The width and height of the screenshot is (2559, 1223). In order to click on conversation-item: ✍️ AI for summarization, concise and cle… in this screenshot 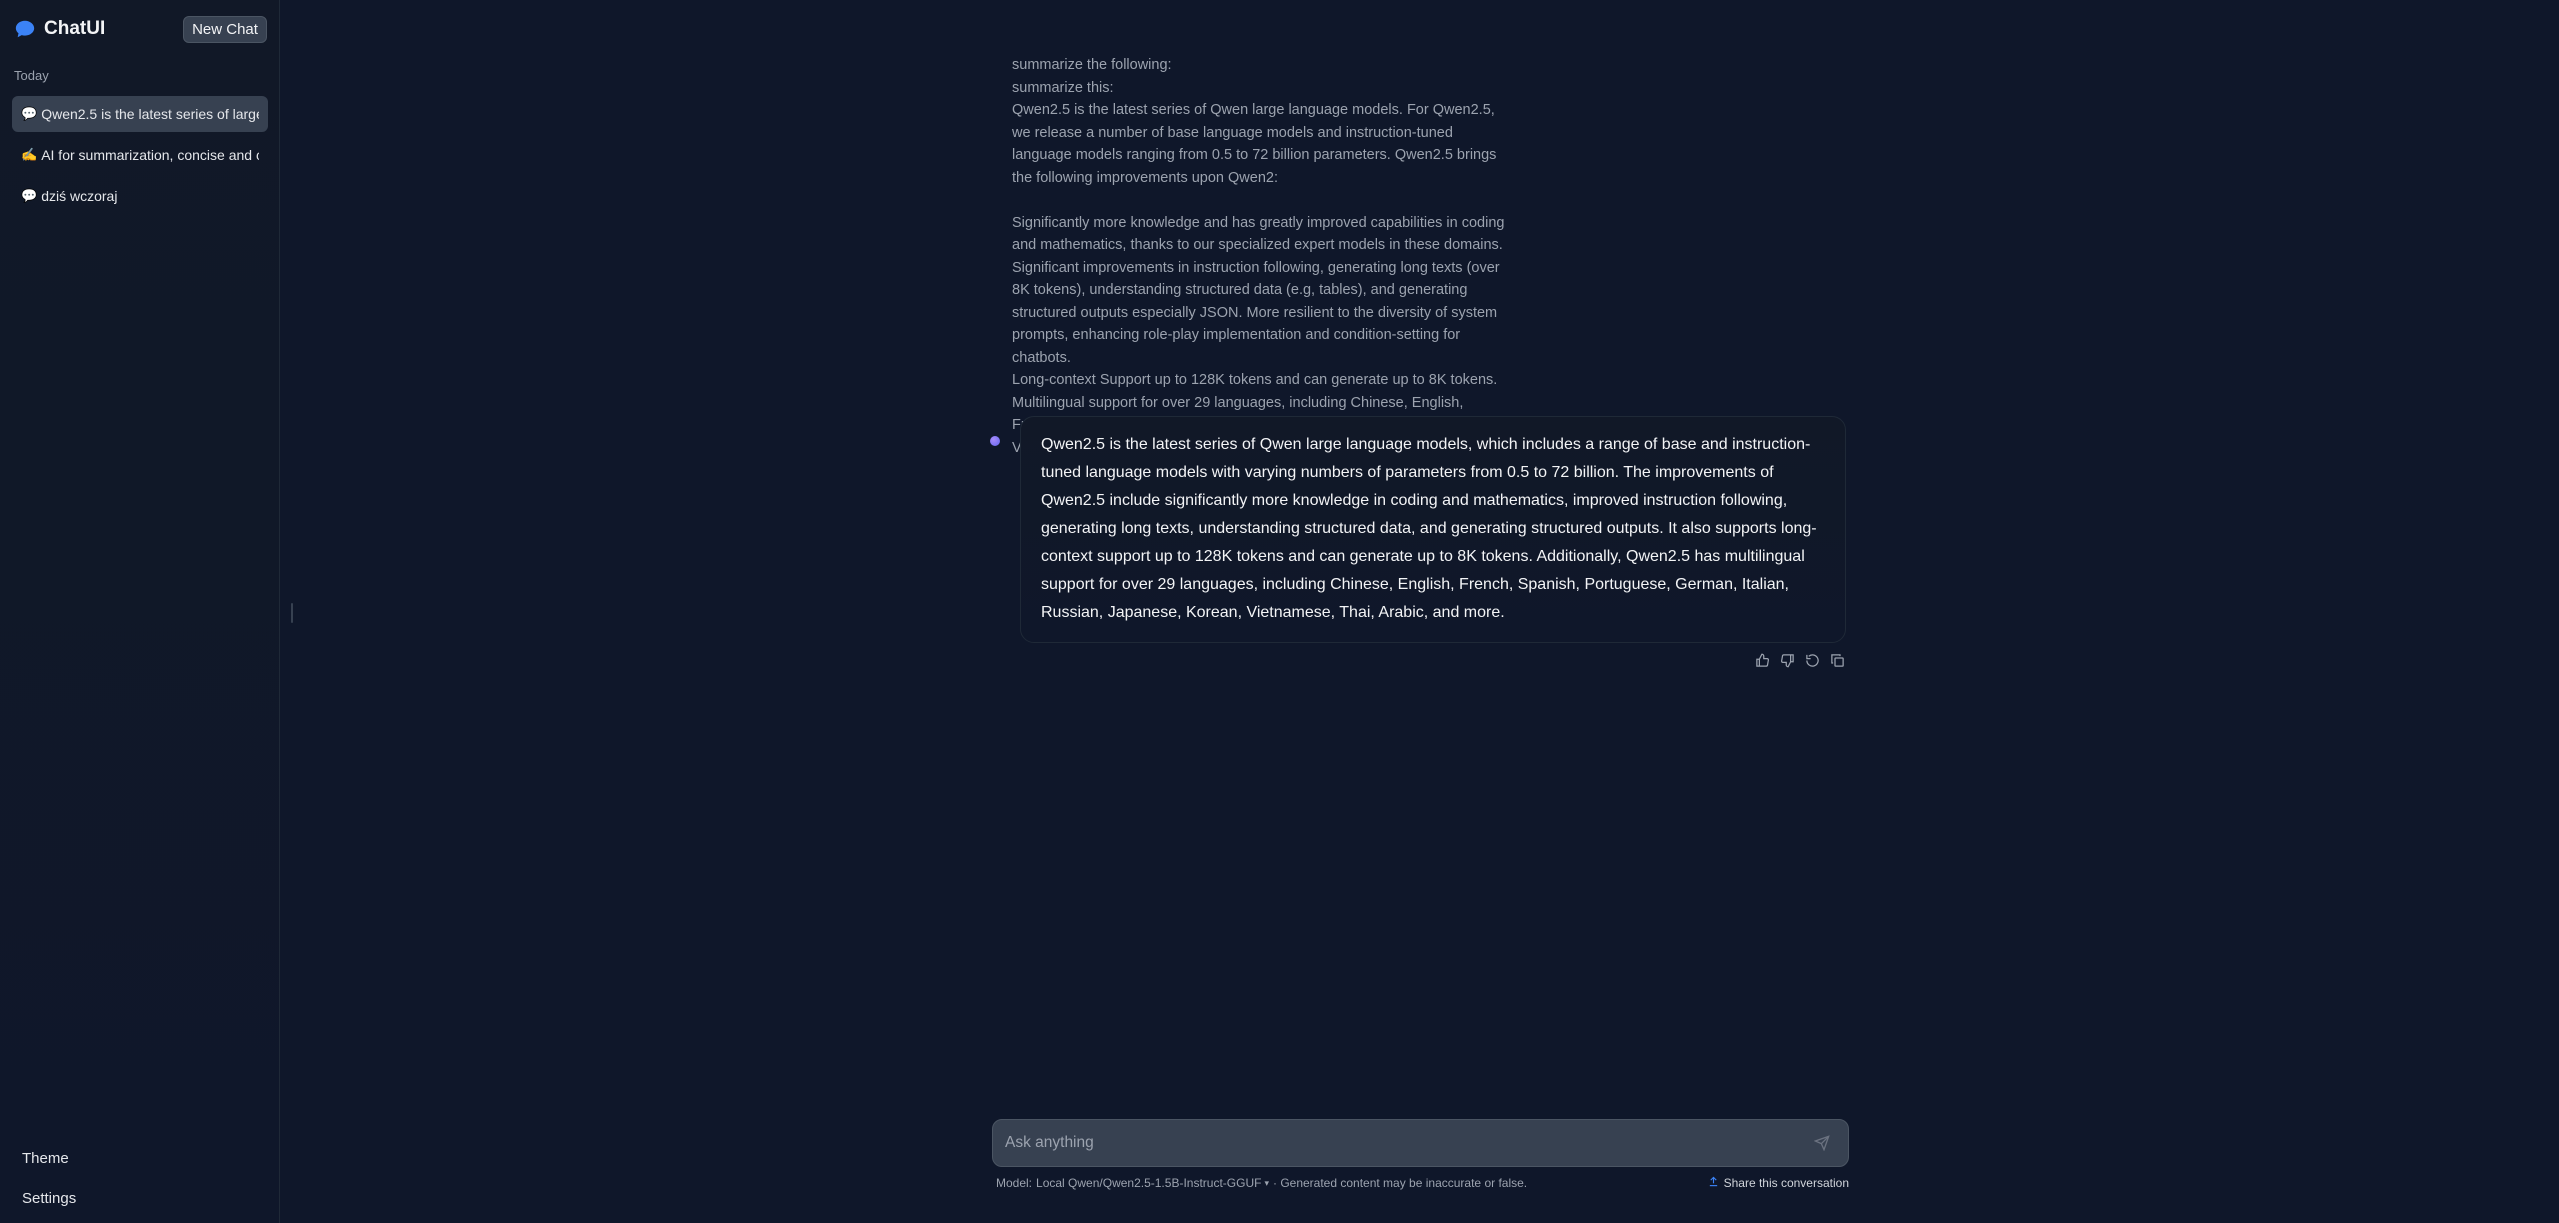, I will do `click(140, 155)`.